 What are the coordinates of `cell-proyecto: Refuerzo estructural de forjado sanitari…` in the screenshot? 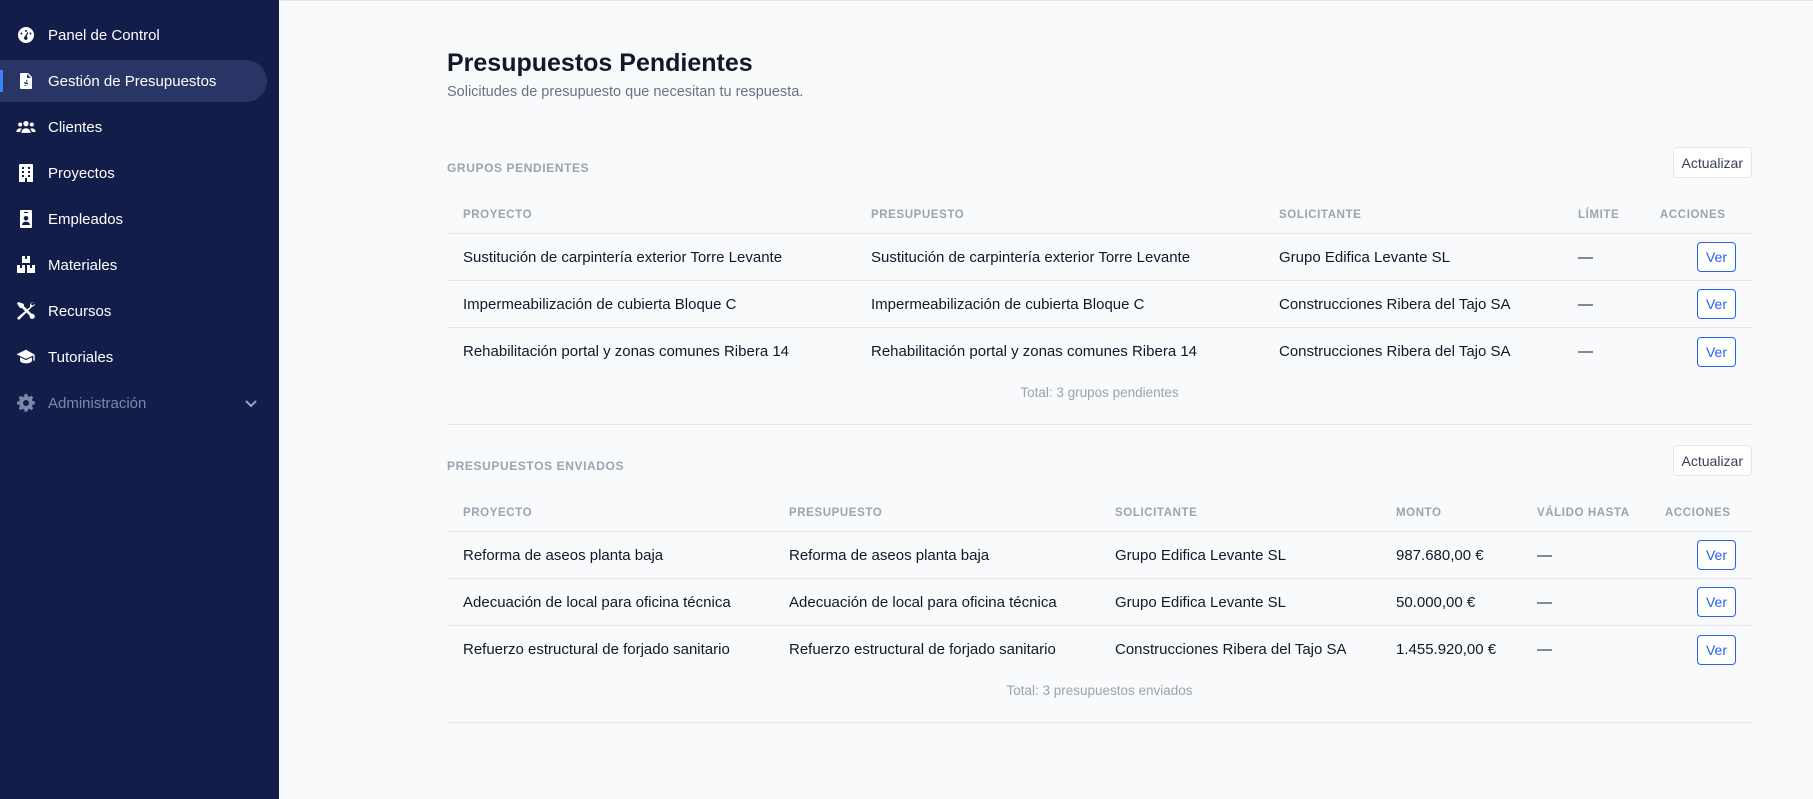 It's located at (596, 649).